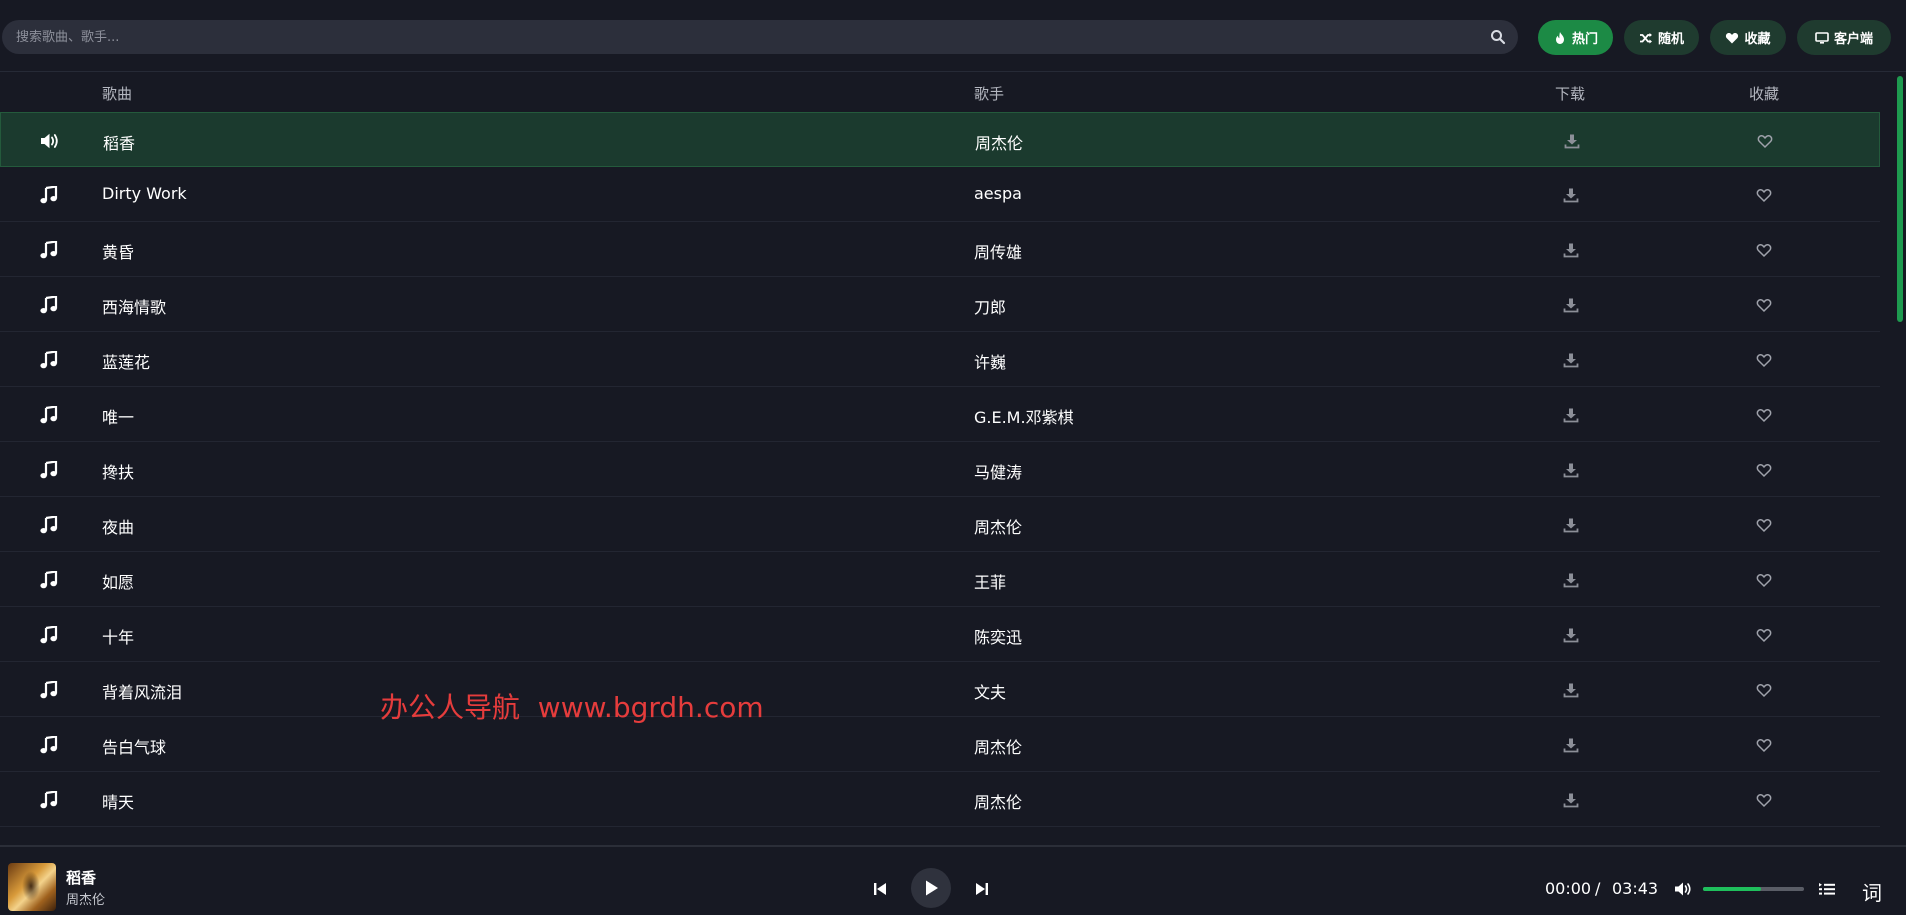  What do you see at coordinates (940, 634) in the screenshot?
I see `table-row: 十年 陈奕迅` at bounding box center [940, 634].